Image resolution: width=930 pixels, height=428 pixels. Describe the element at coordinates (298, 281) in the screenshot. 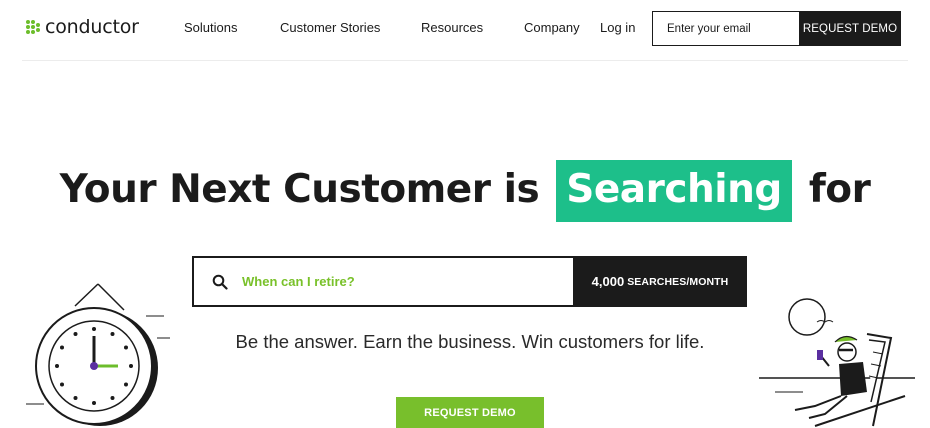

I see `search-query-text: When can I retire?` at that location.